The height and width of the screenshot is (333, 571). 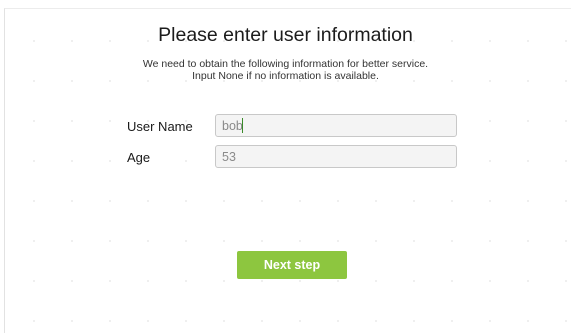 What do you see at coordinates (285, 35) in the screenshot?
I see `page-title: Please enter user information` at bounding box center [285, 35].